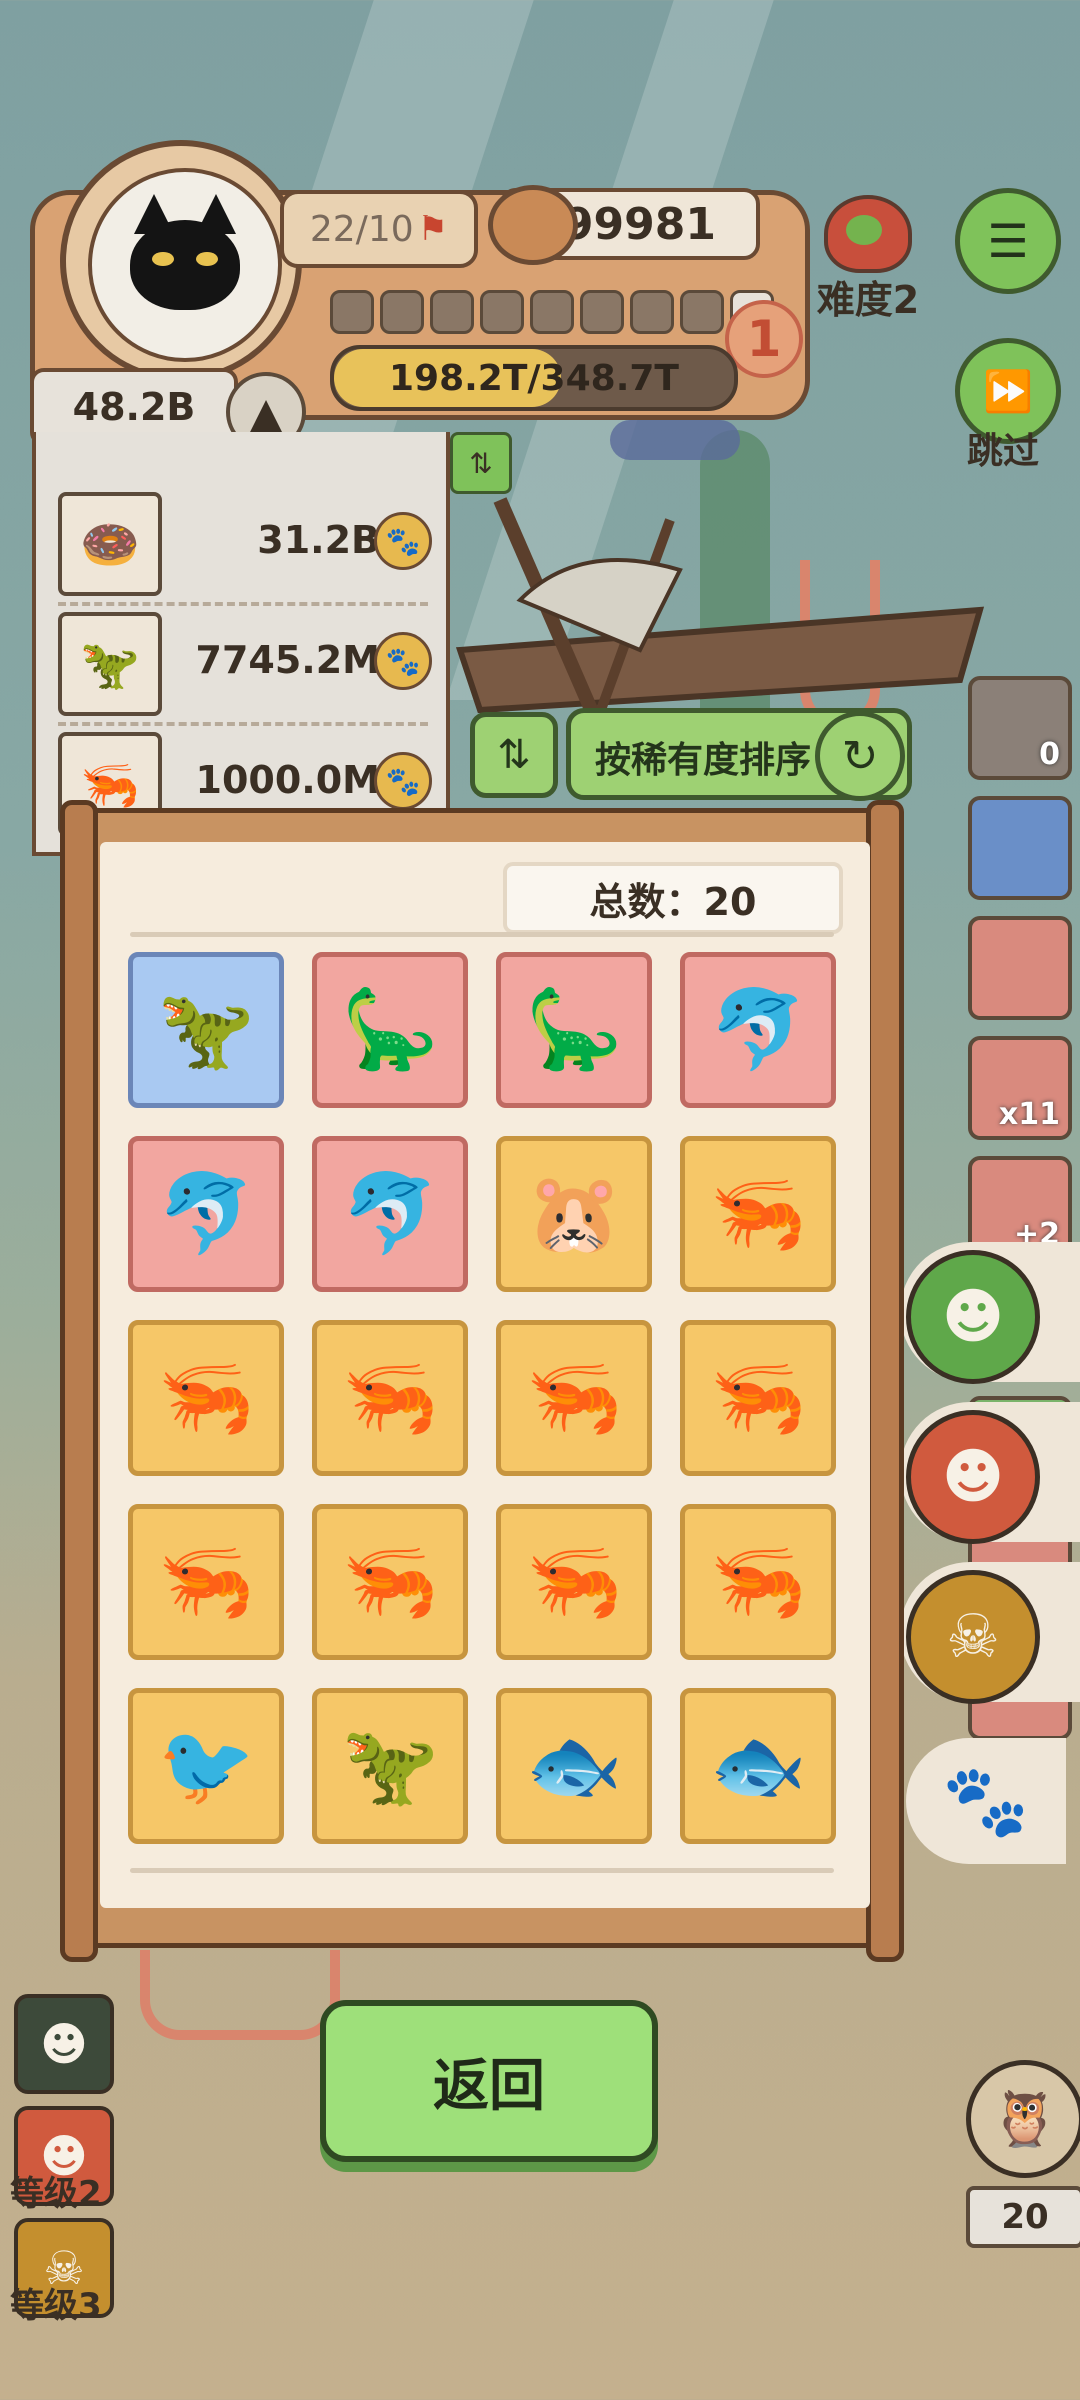 This screenshot has width=1080, height=2400. I want to click on lock-icon: x11, so click(1020, 1088).